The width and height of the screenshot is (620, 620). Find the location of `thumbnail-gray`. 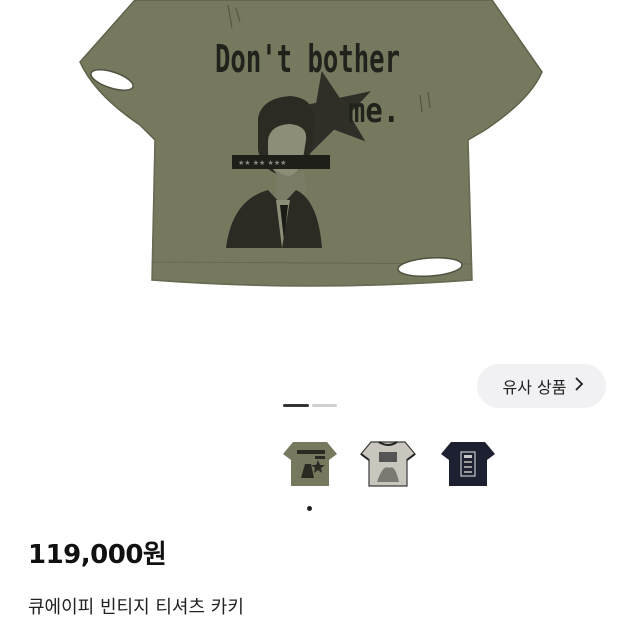

thumbnail-gray is located at coordinates (388, 465).